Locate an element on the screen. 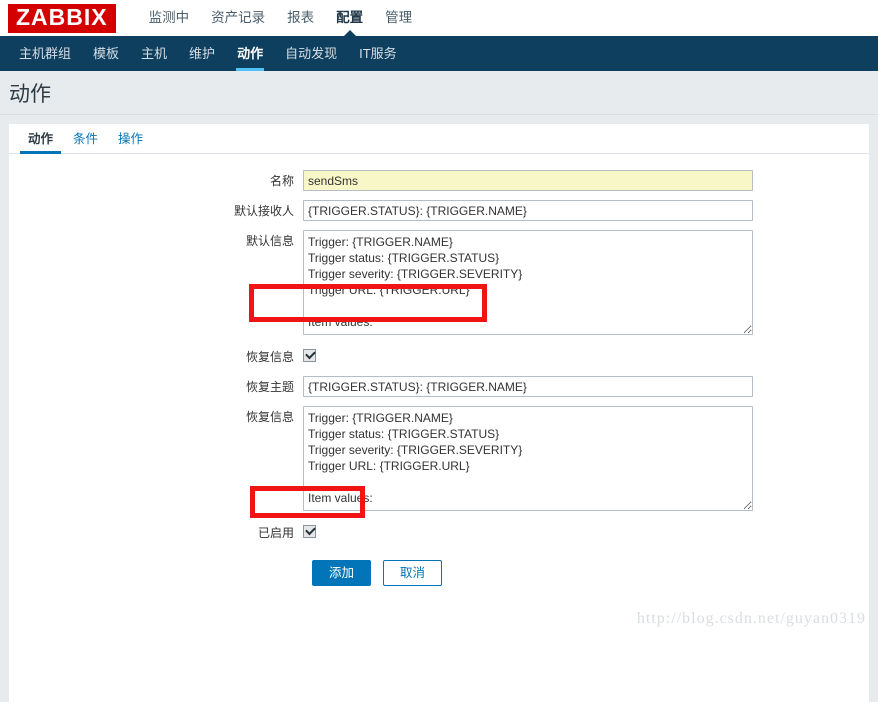 The height and width of the screenshot is (702, 878). top-nav-item-reports: 报表 is located at coordinates (300, 18).